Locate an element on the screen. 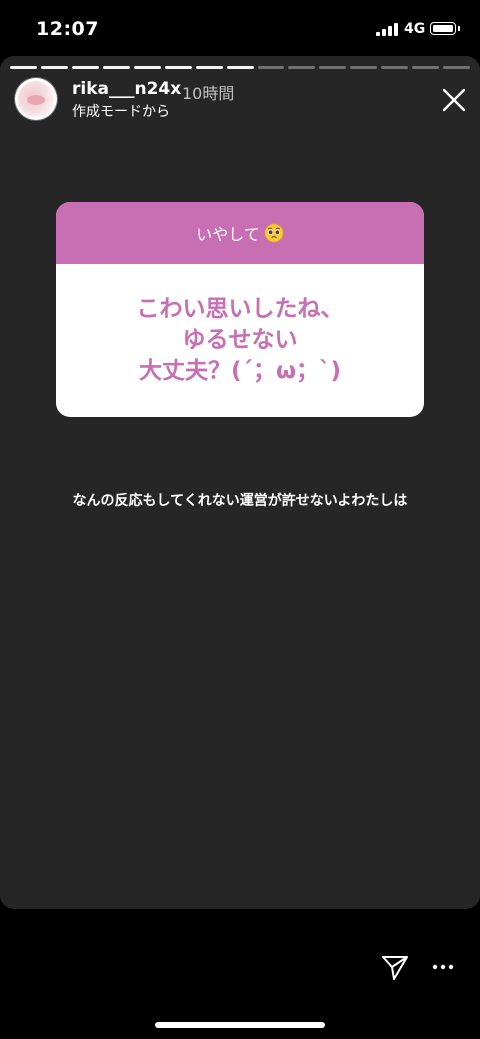 This screenshot has width=480, height=1039. signal-icon is located at coordinates (387, 29).